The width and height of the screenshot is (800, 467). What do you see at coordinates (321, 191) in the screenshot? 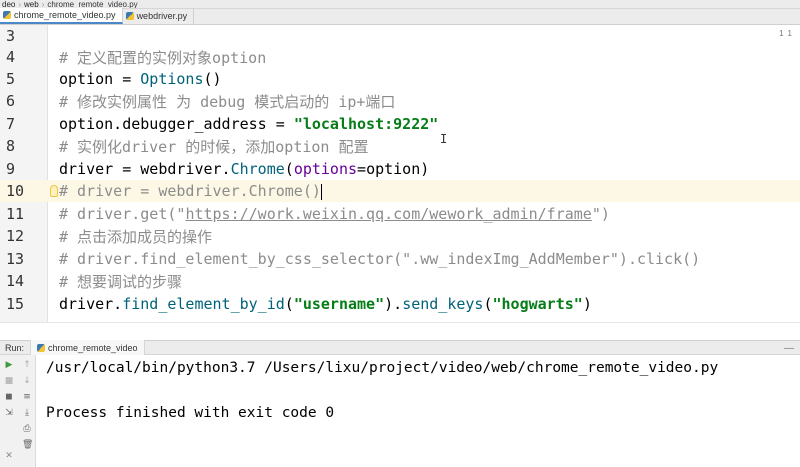
I see `text-caret` at bounding box center [321, 191].